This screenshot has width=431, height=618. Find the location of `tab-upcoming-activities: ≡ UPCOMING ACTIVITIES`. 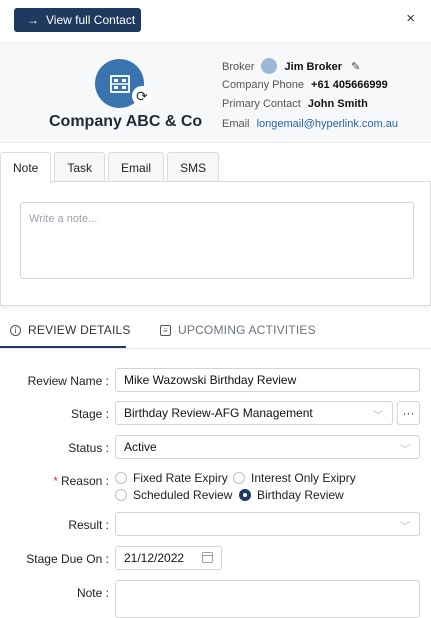

tab-upcoming-activities: ≡ UPCOMING ACTIVITIES is located at coordinates (238, 330).